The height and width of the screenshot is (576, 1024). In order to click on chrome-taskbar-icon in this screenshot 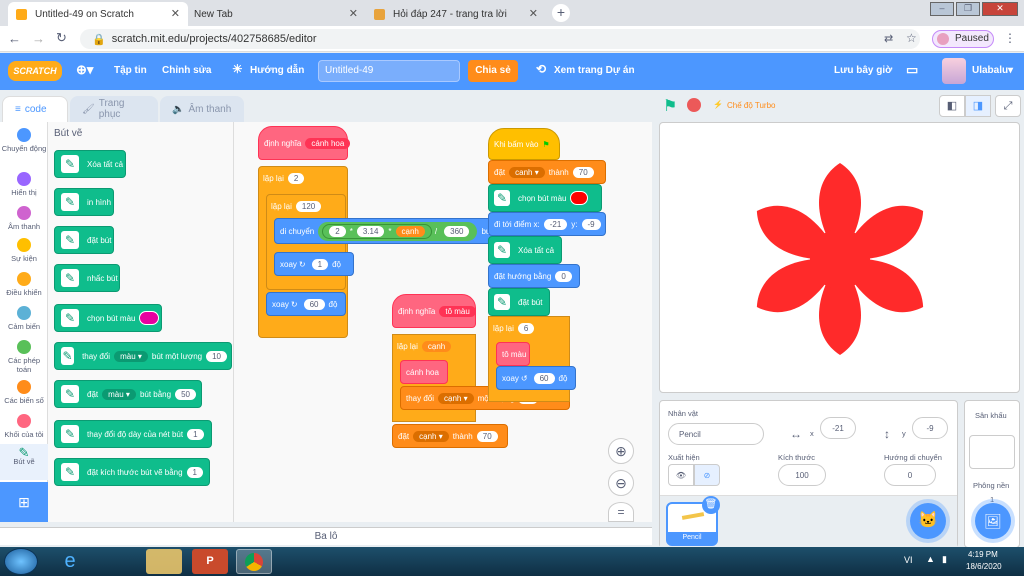, I will do `click(254, 561)`.